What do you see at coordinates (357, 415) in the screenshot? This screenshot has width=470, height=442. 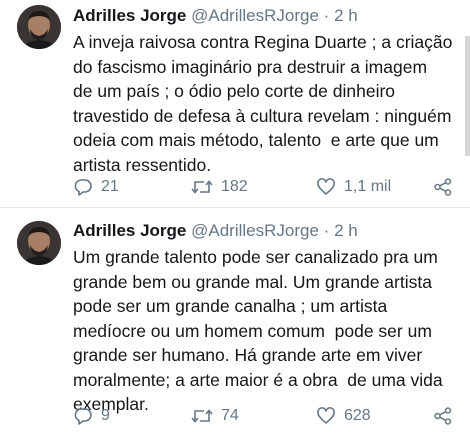 I see `like-count: 628` at bounding box center [357, 415].